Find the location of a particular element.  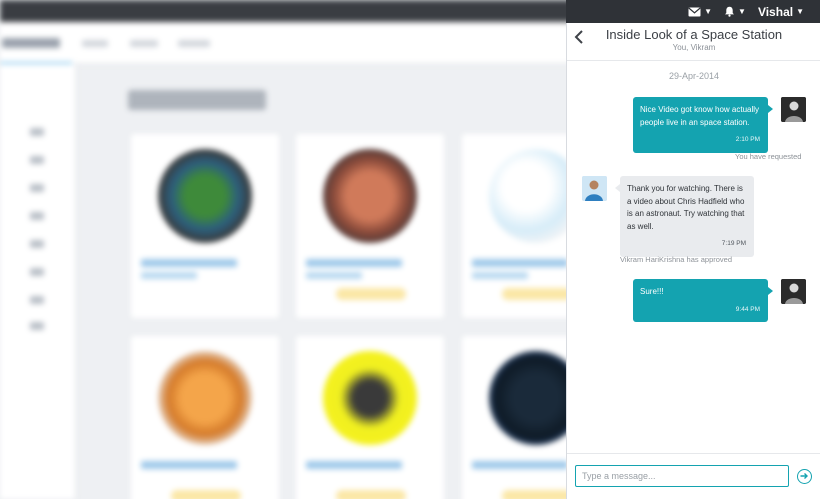

user-name: Vishal is located at coordinates (775, 11).